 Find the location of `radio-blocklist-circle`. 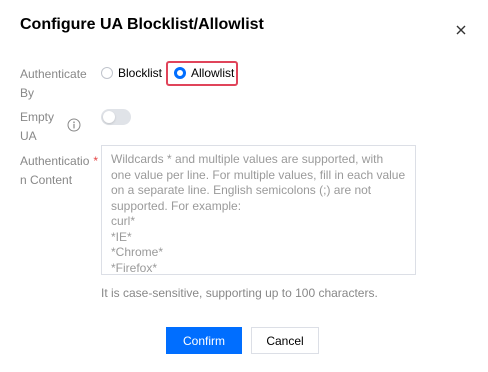

radio-blocklist-circle is located at coordinates (107, 73).